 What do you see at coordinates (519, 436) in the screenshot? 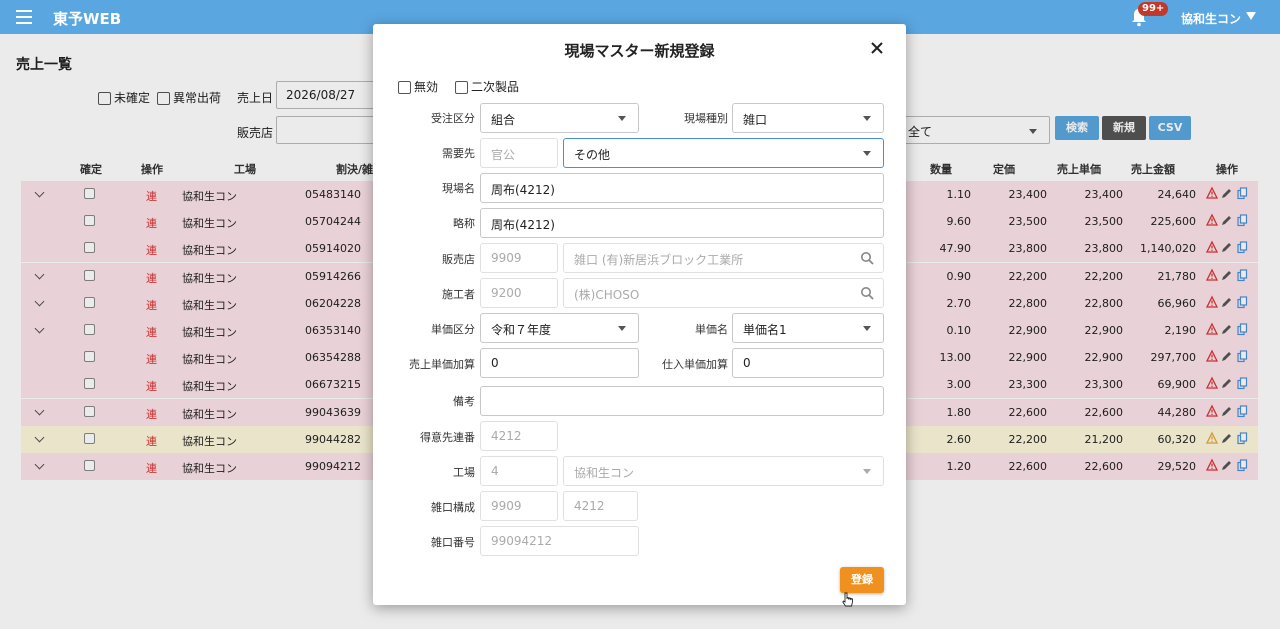
I see `customer-serial-field: 4212` at bounding box center [519, 436].